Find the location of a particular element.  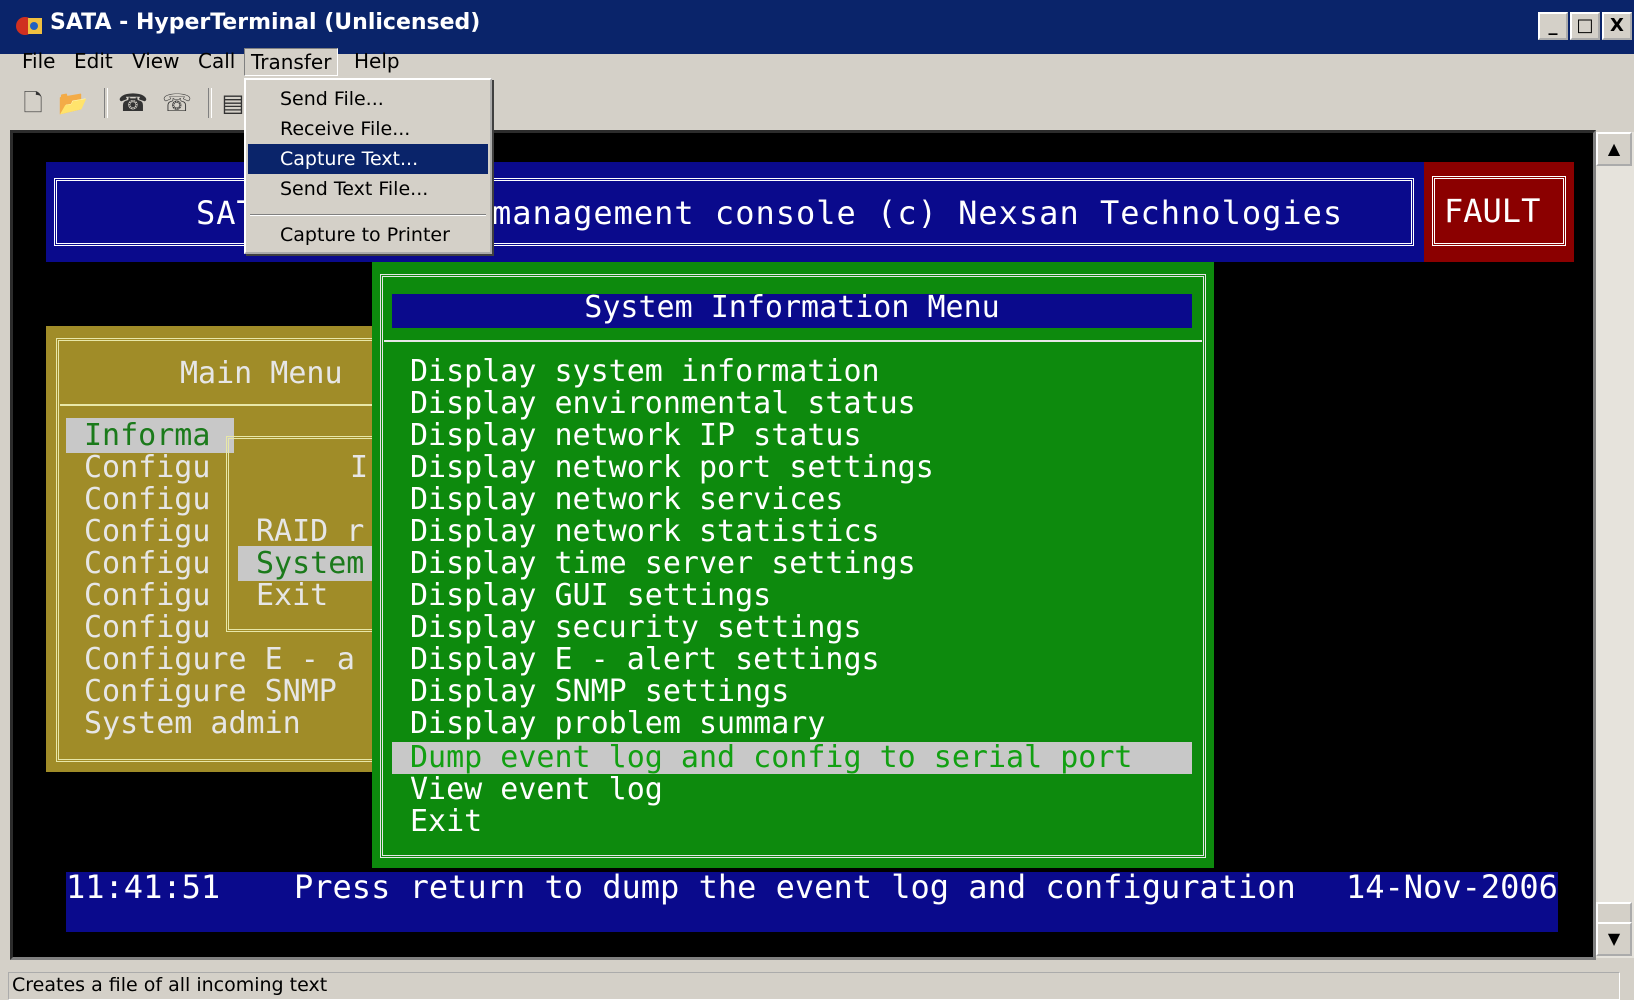

system-info-menu-item-selected: Dump event log and config to serial port is located at coordinates (792, 758).